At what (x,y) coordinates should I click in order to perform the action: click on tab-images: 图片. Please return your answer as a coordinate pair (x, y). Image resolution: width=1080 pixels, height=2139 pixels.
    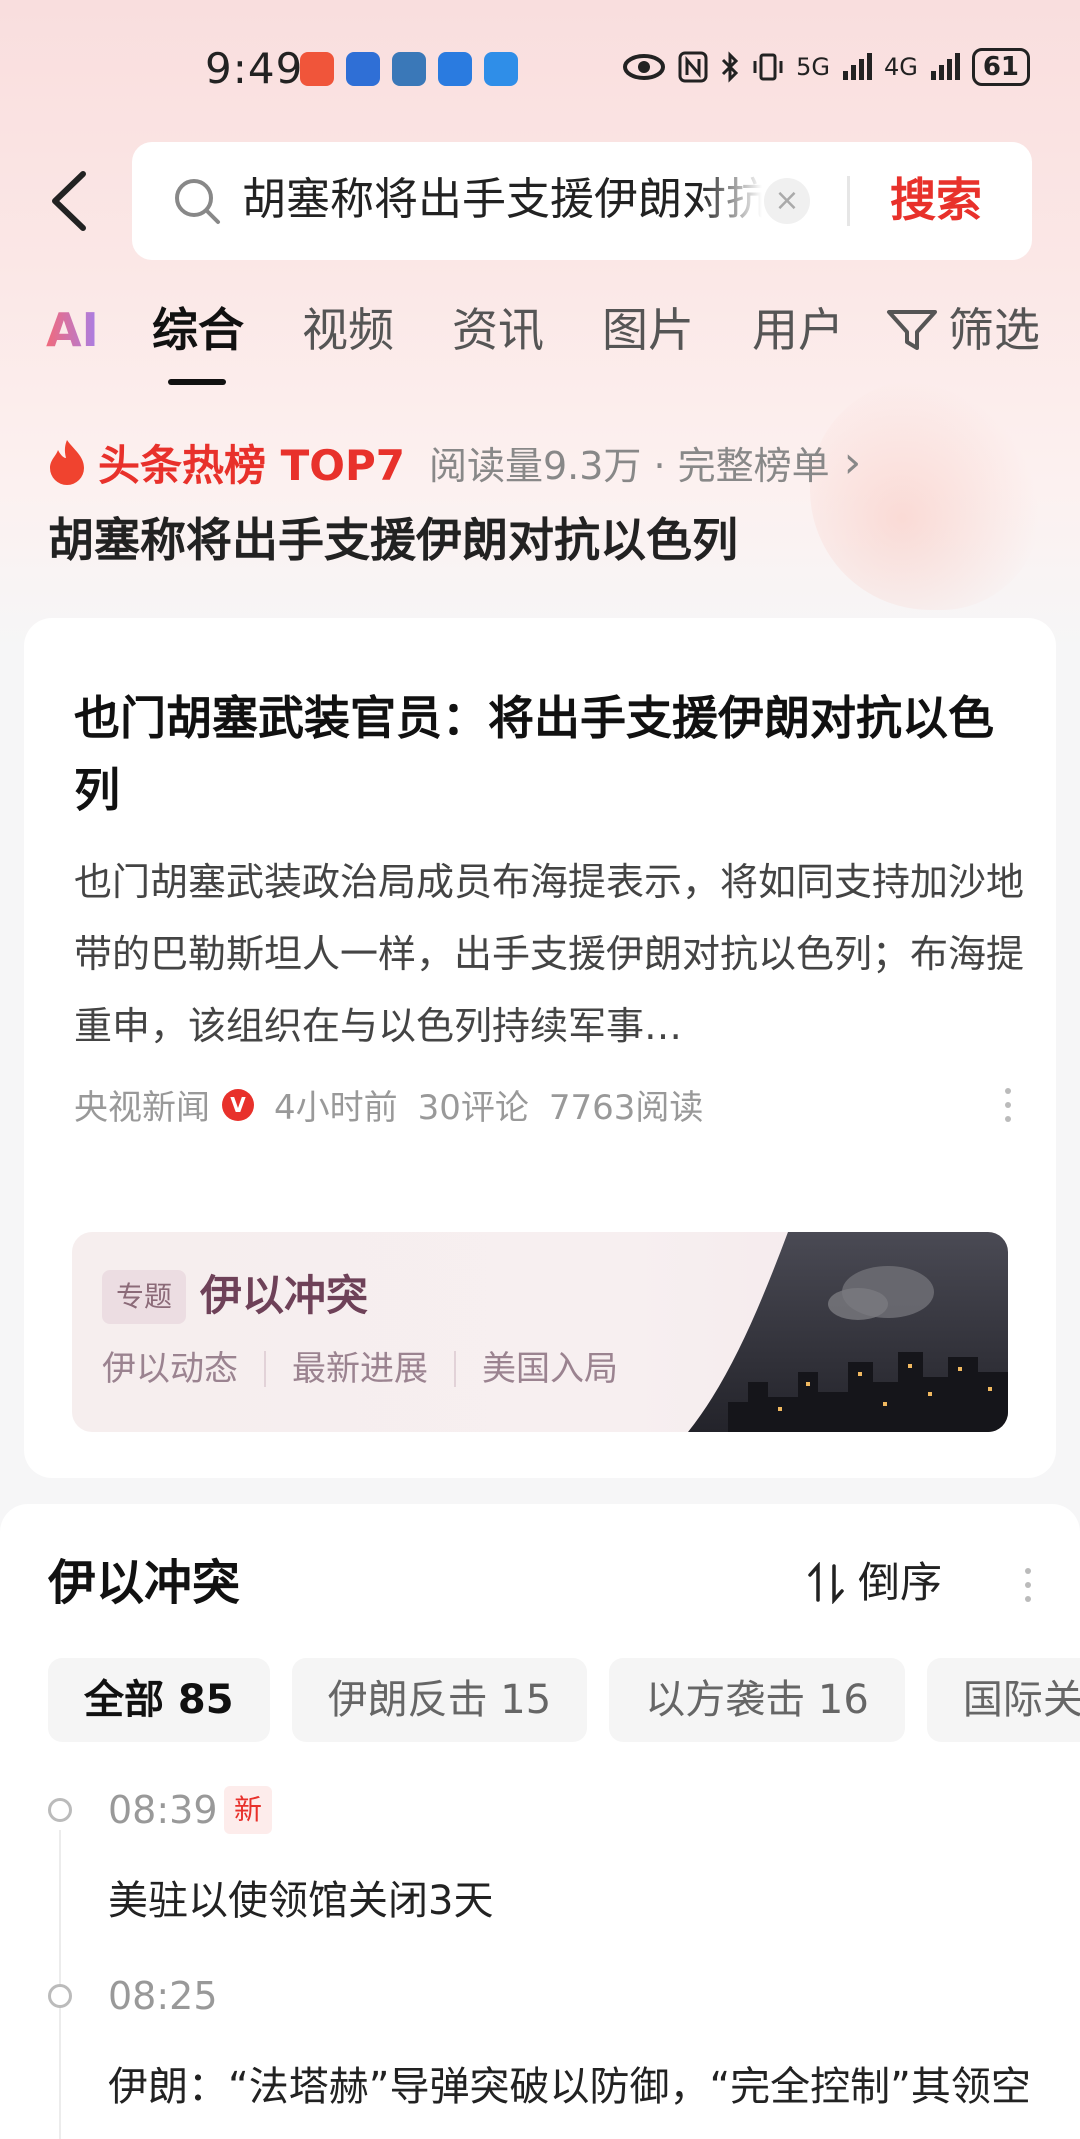
    Looking at the image, I should click on (648, 330).